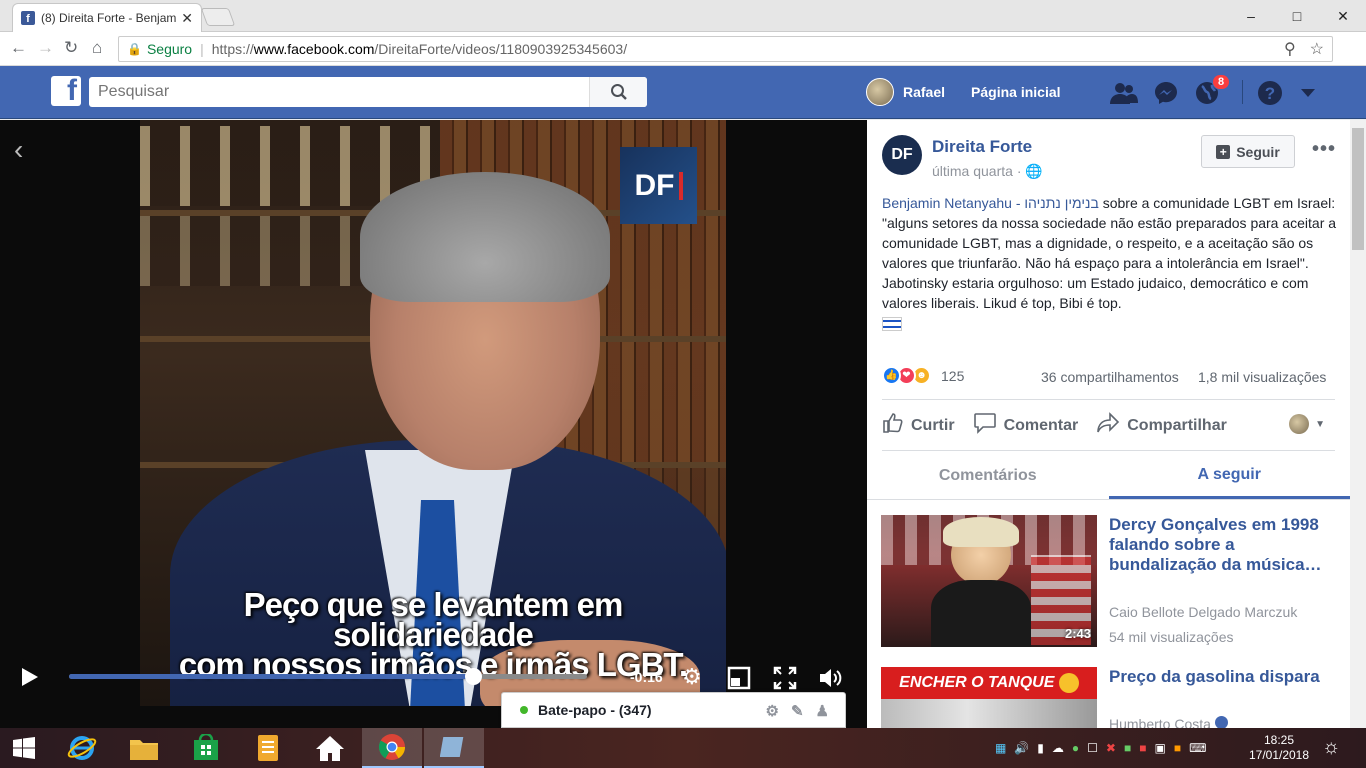  I want to click on follow-button: + Seguir, so click(1248, 151).